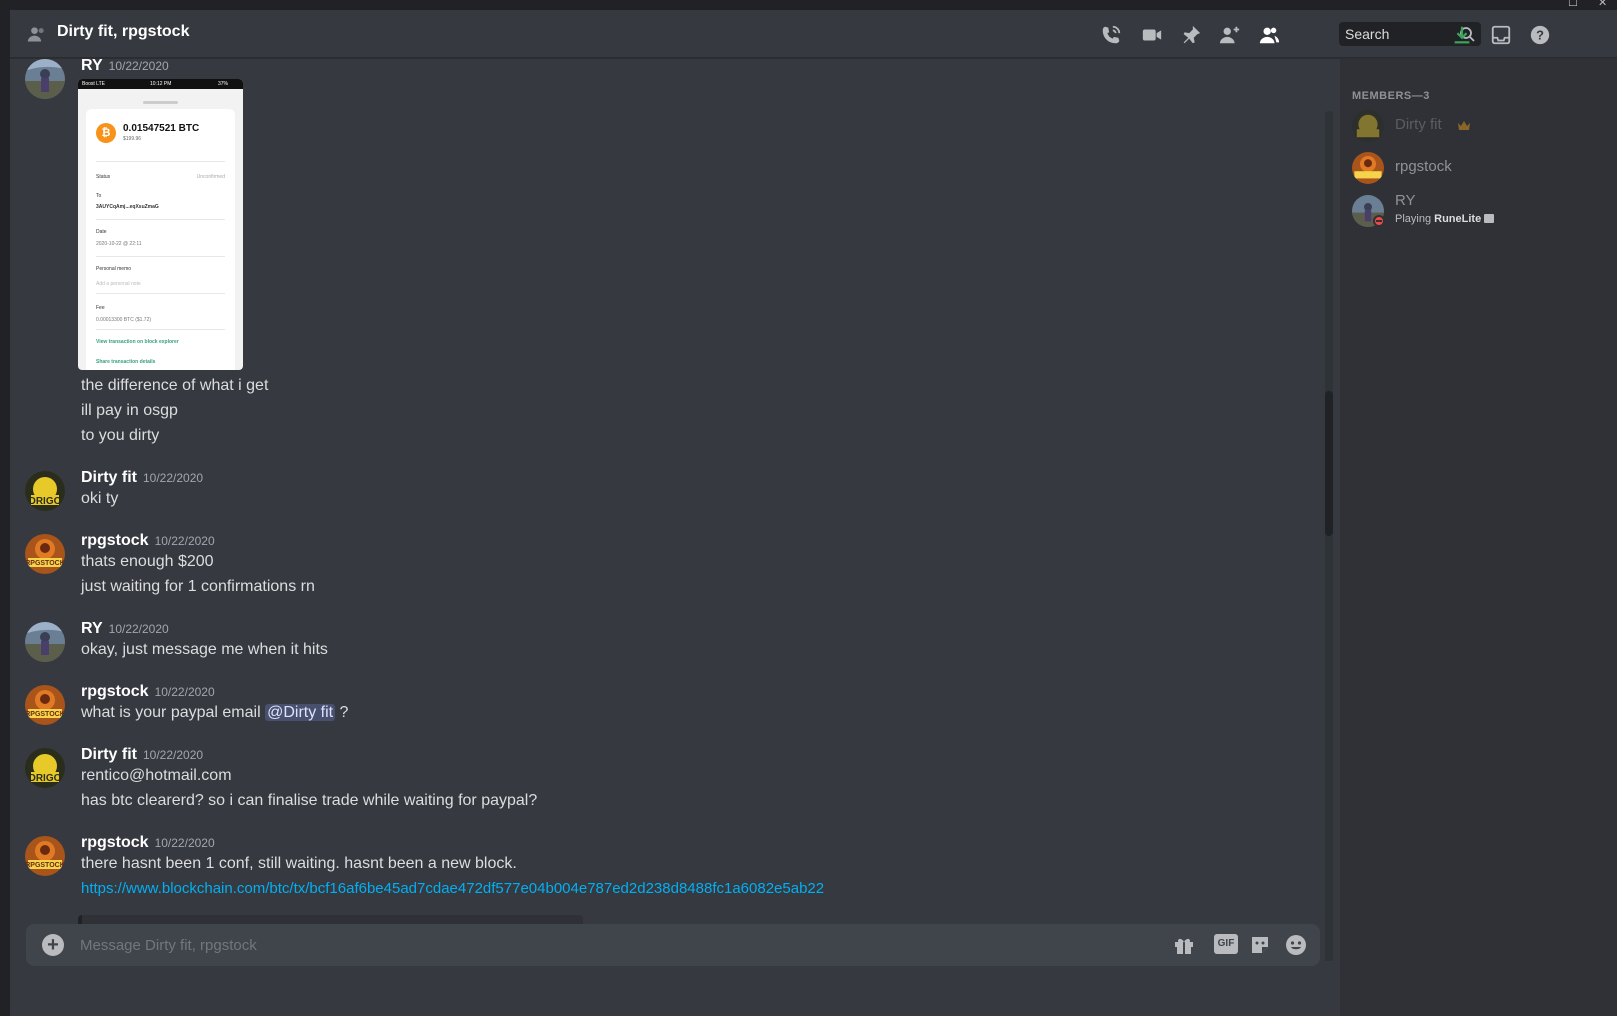 The image size is (1617, 1016). Describe the element at coordinates (173, 712) in the screenshot. I see `message-text-pre: what is your paypal email` at that location.